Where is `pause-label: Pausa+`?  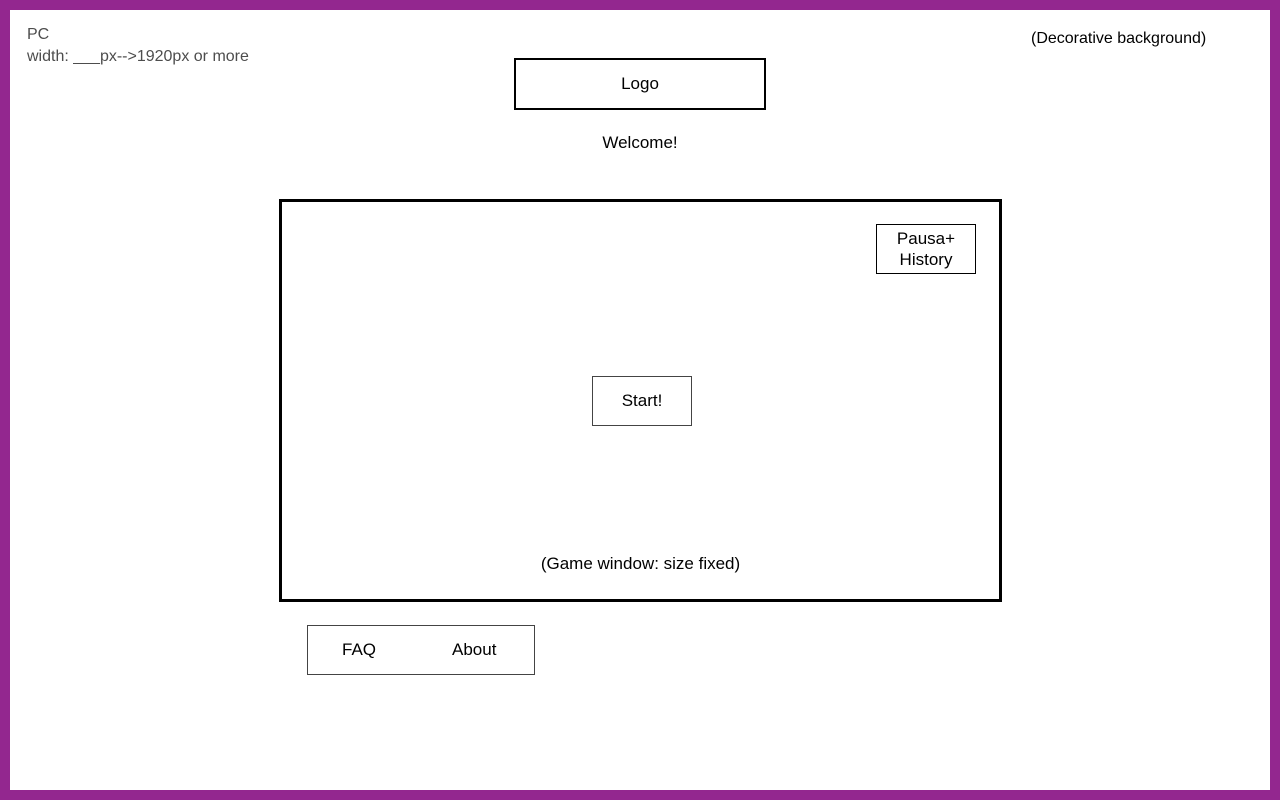
pause-label: Pausa+ is located at coordinates (926, 238).